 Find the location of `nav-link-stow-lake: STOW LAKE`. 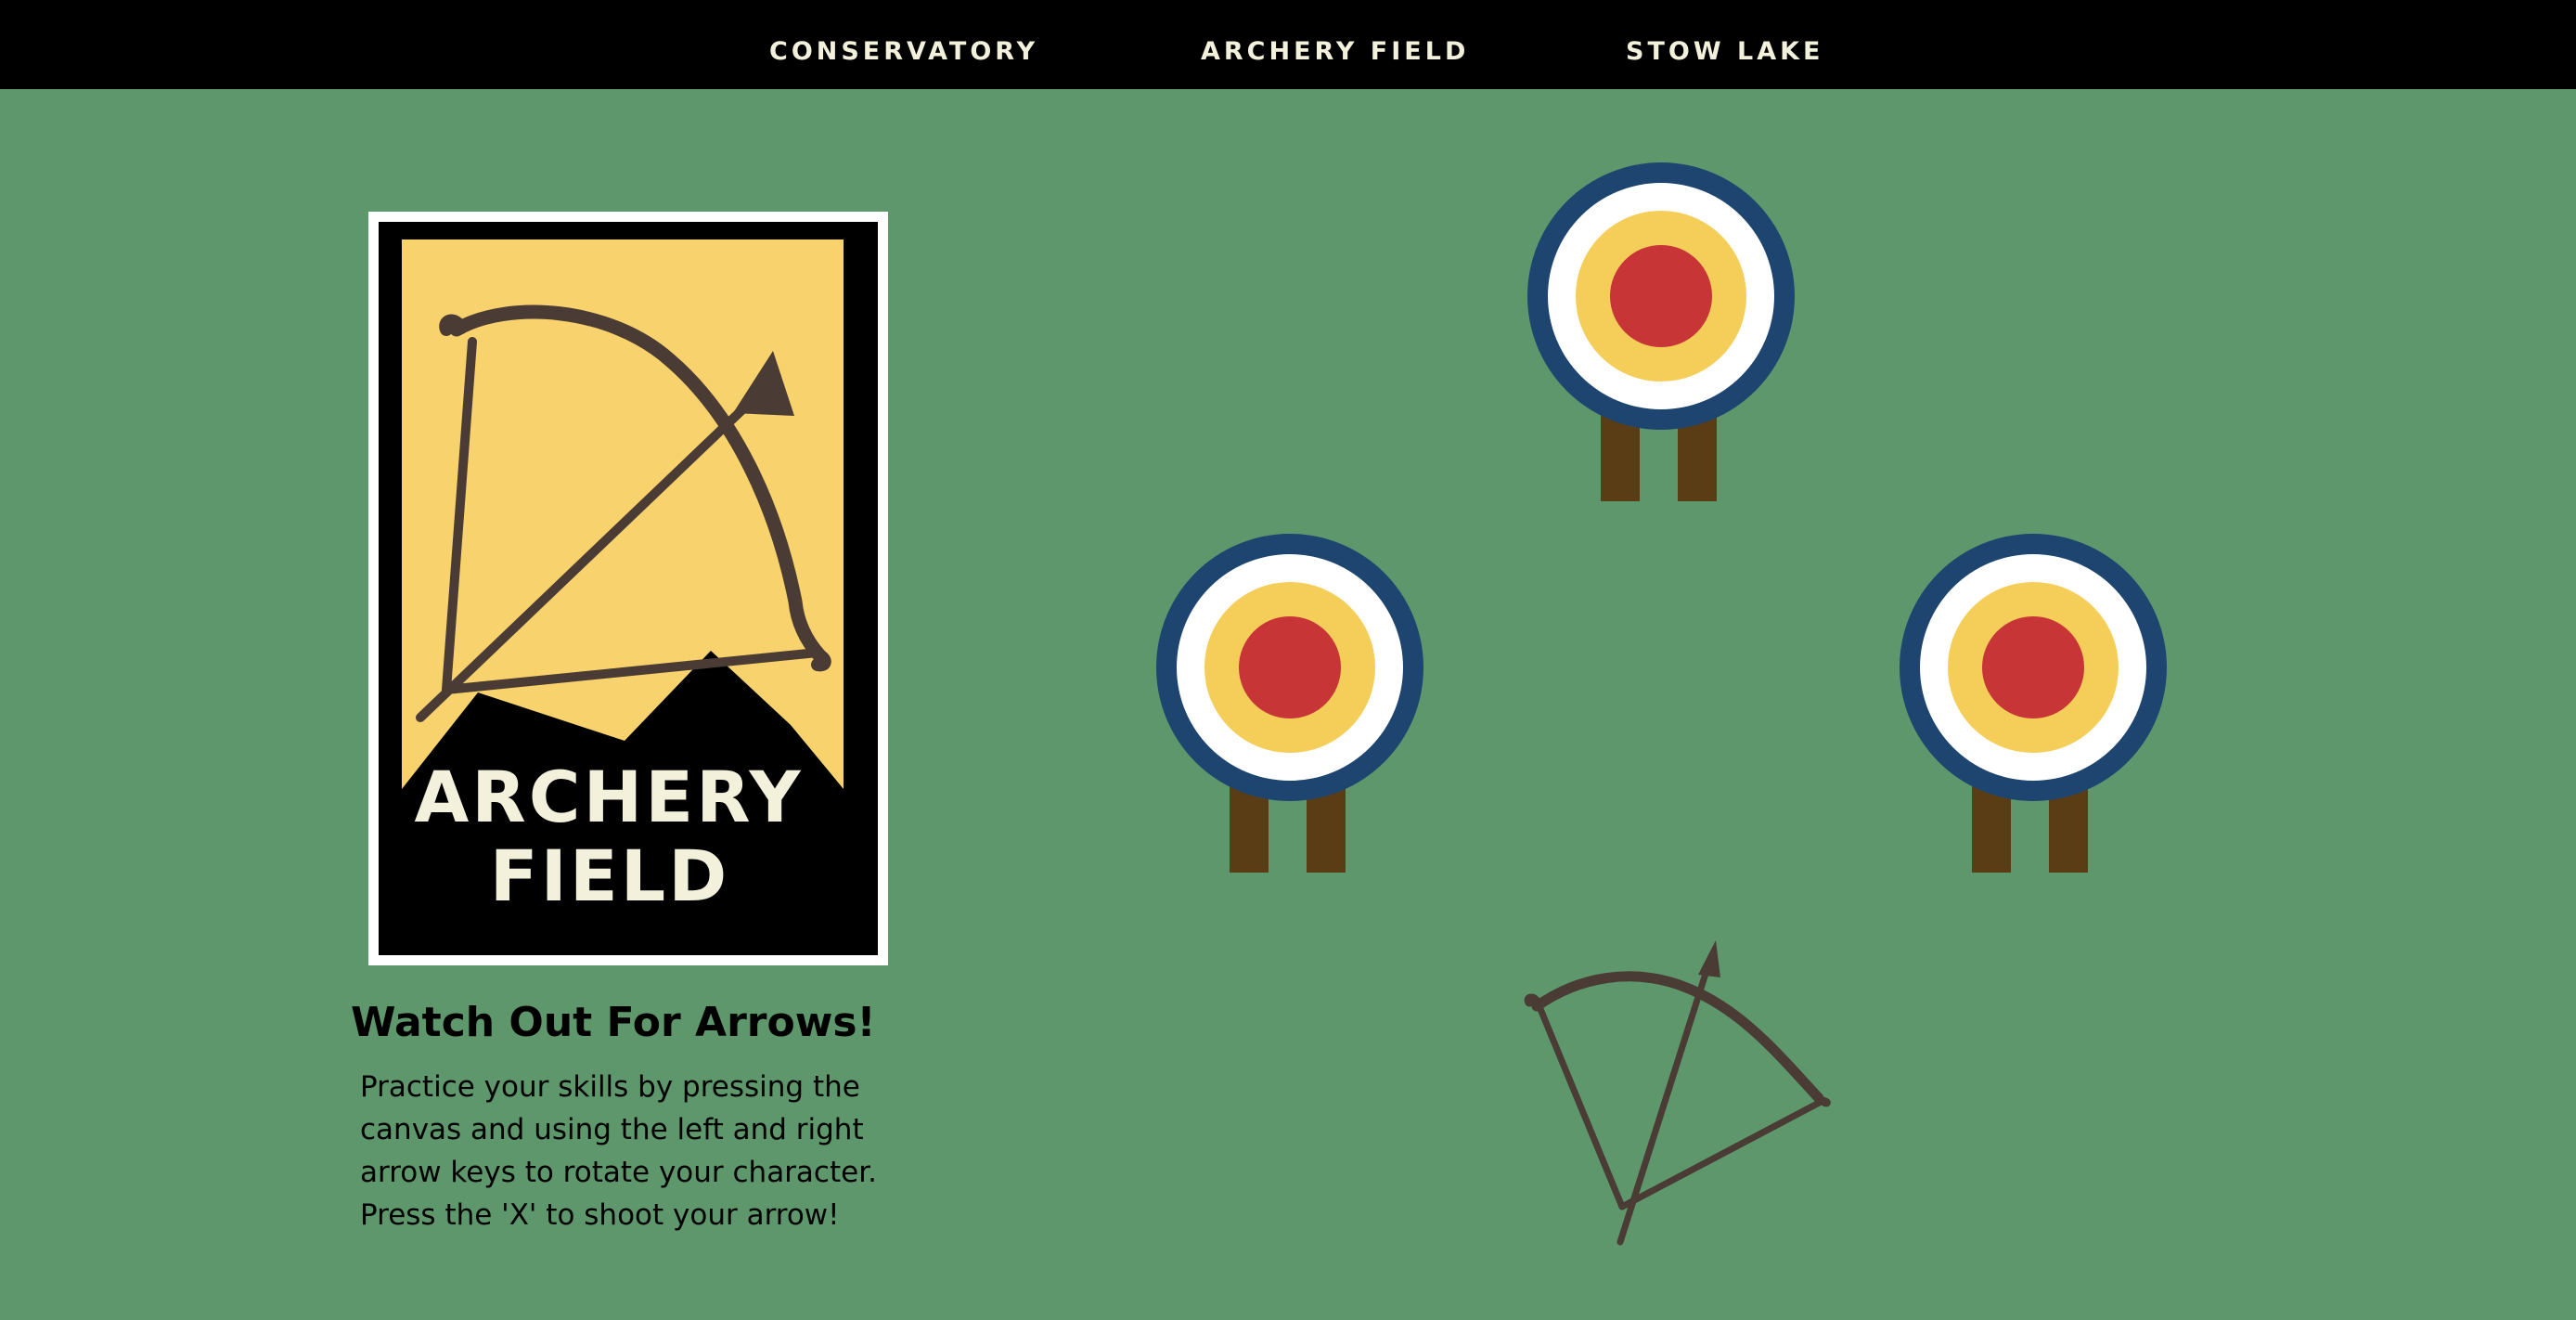

nav-link-stow-lake: STOW LAKE is located at coordinates (1724, 45).